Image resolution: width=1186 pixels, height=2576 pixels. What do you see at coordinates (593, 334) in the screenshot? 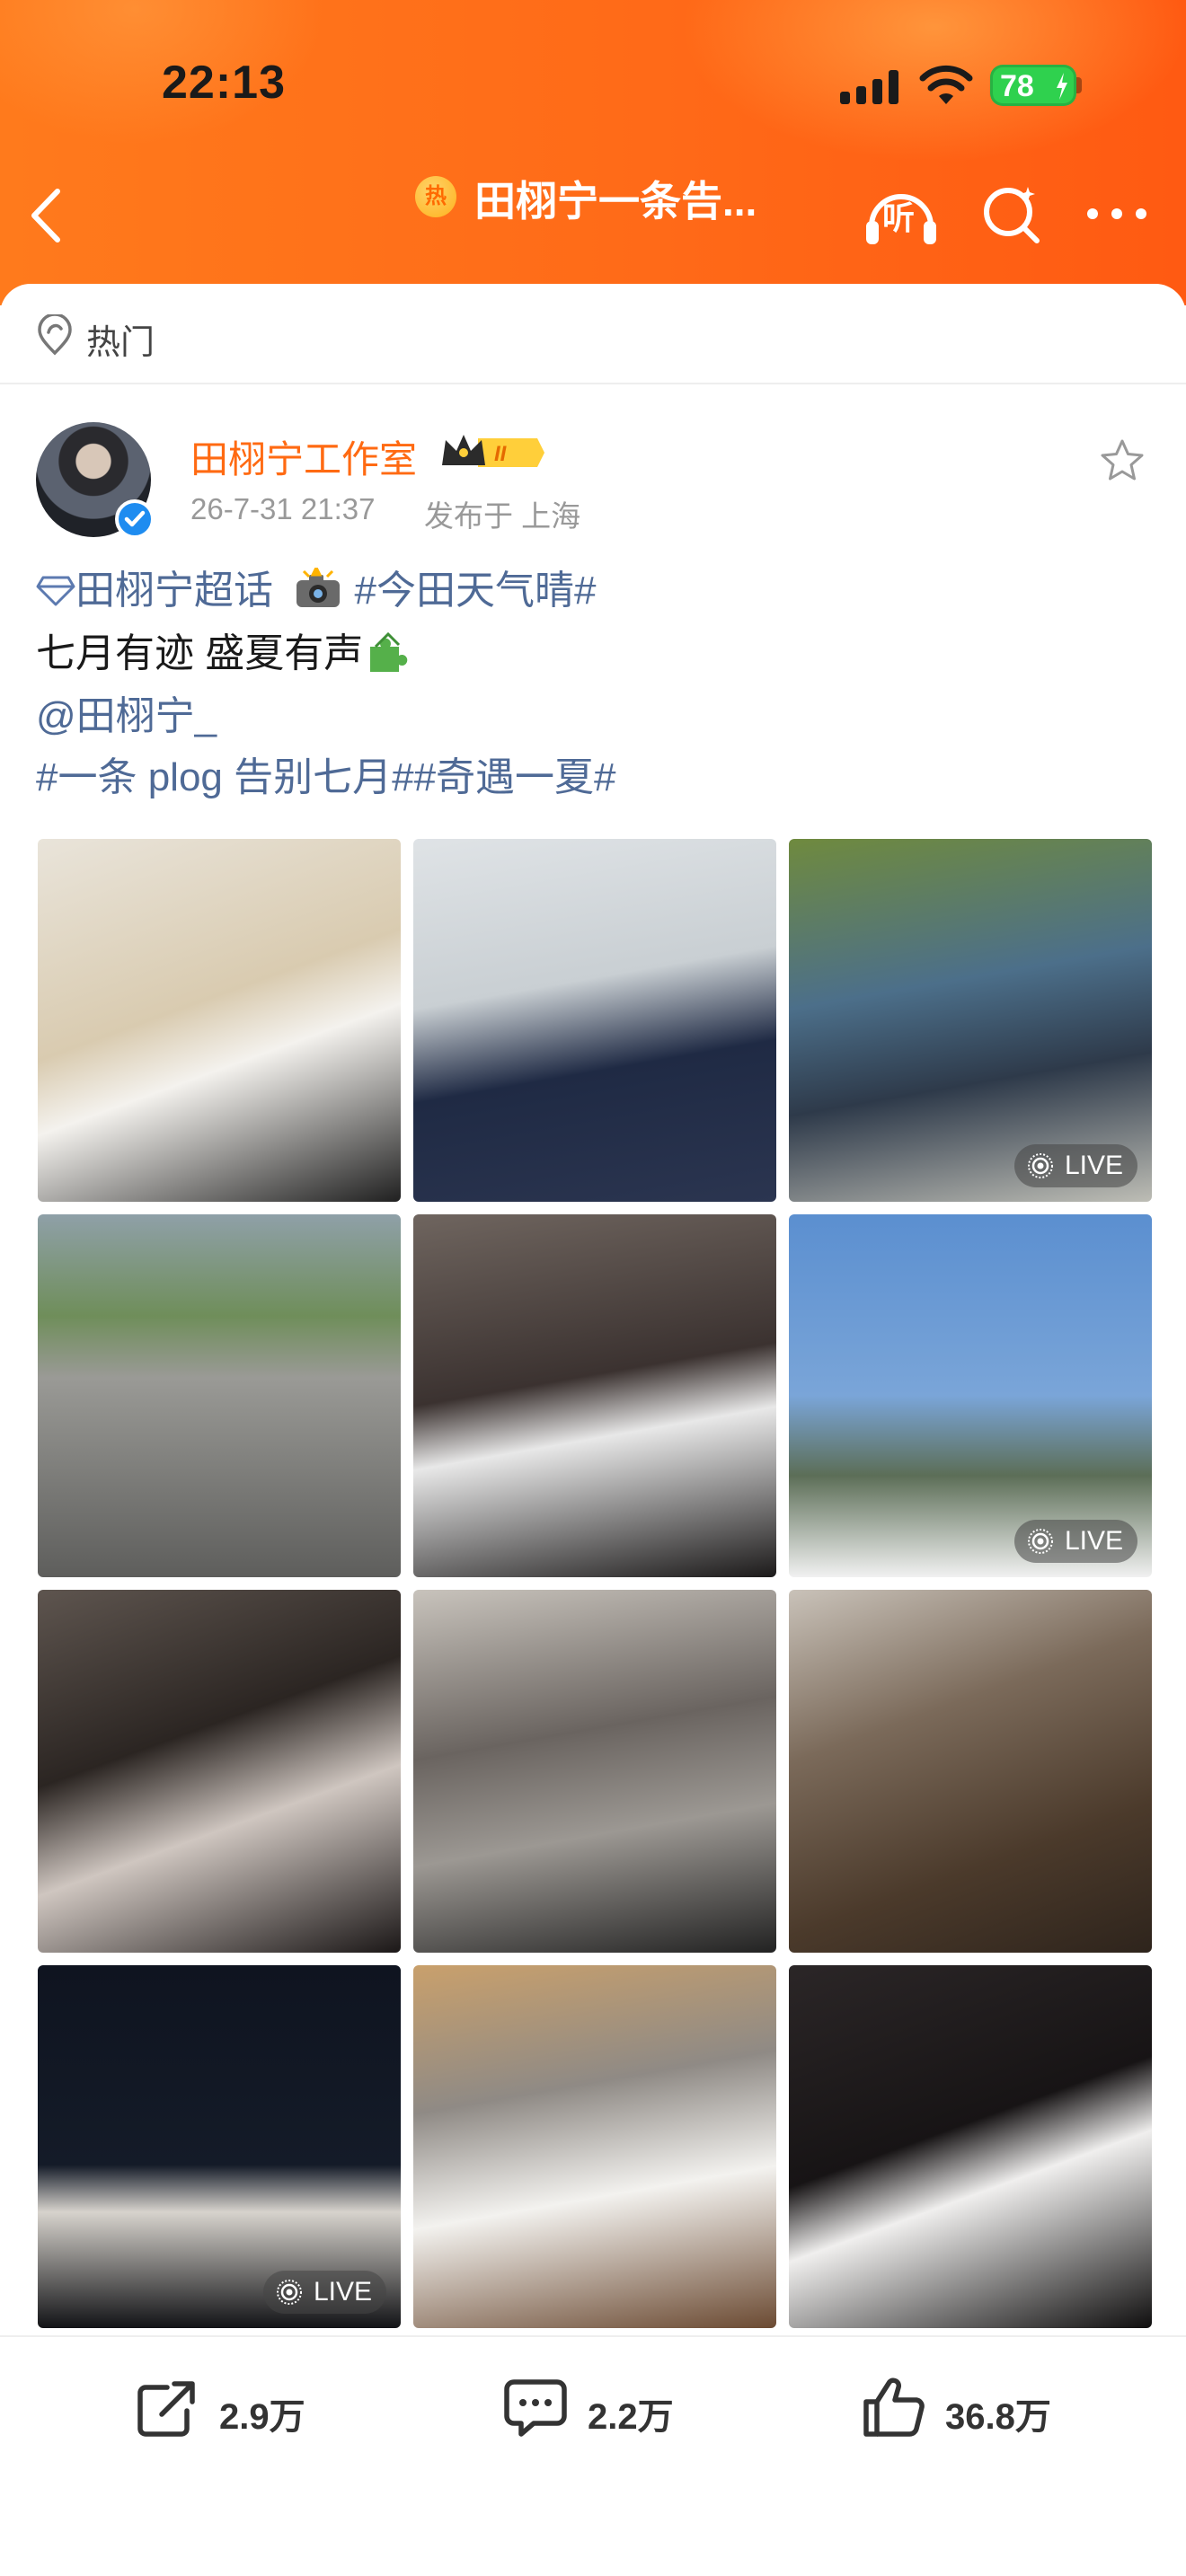
I see `section-bar` at bounding box center [593, 334].